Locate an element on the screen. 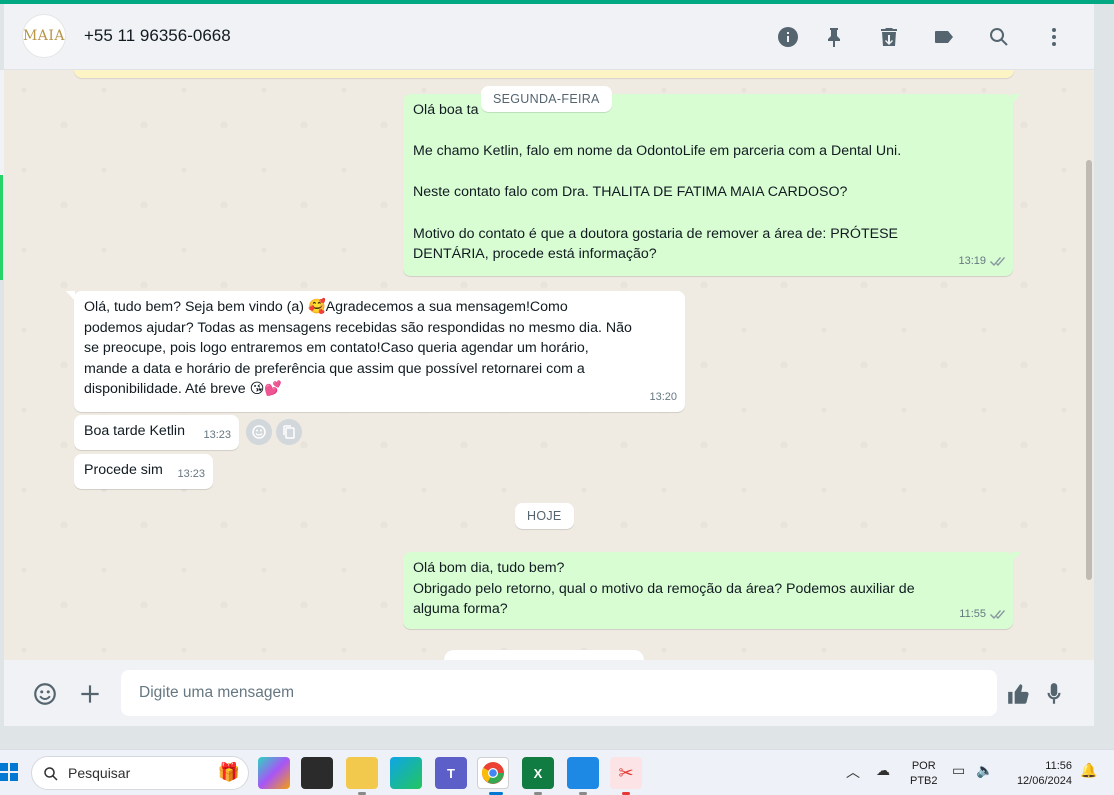  tray-language-line1: POR is located at coordinates (923, 766).